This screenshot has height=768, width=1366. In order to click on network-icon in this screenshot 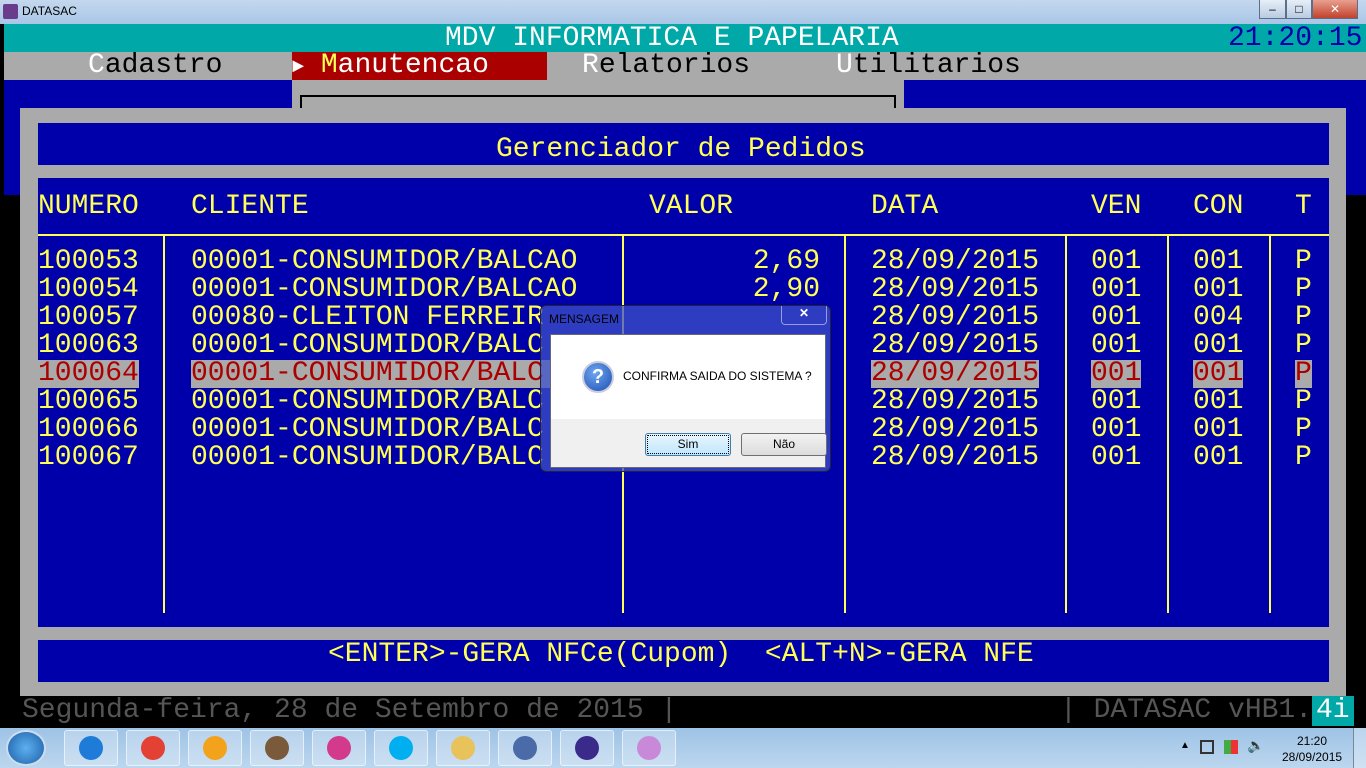, I will do `click(1207, 747)`.